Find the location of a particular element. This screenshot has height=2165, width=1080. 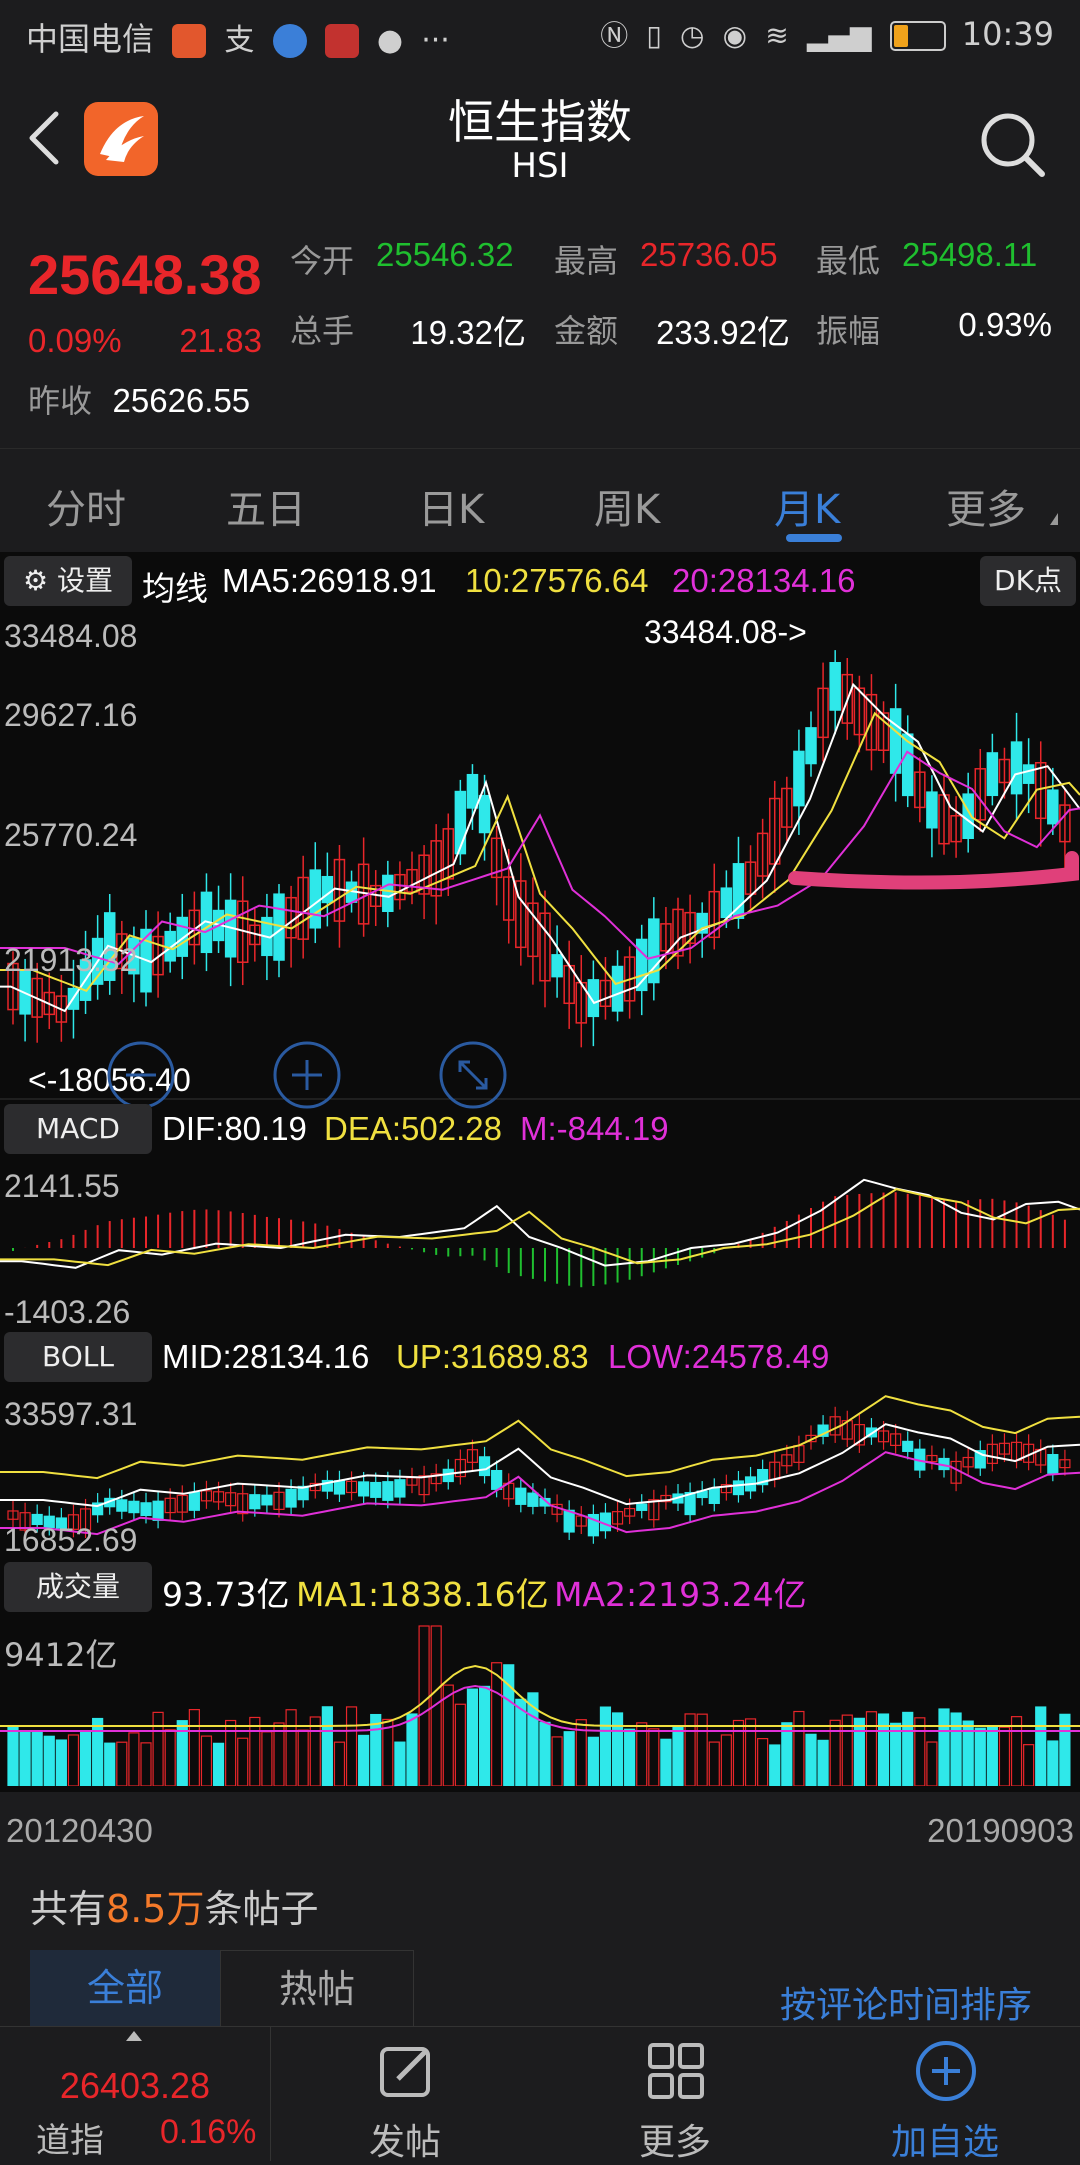

vol-ma1-line is located at coordinates (540, 1695).